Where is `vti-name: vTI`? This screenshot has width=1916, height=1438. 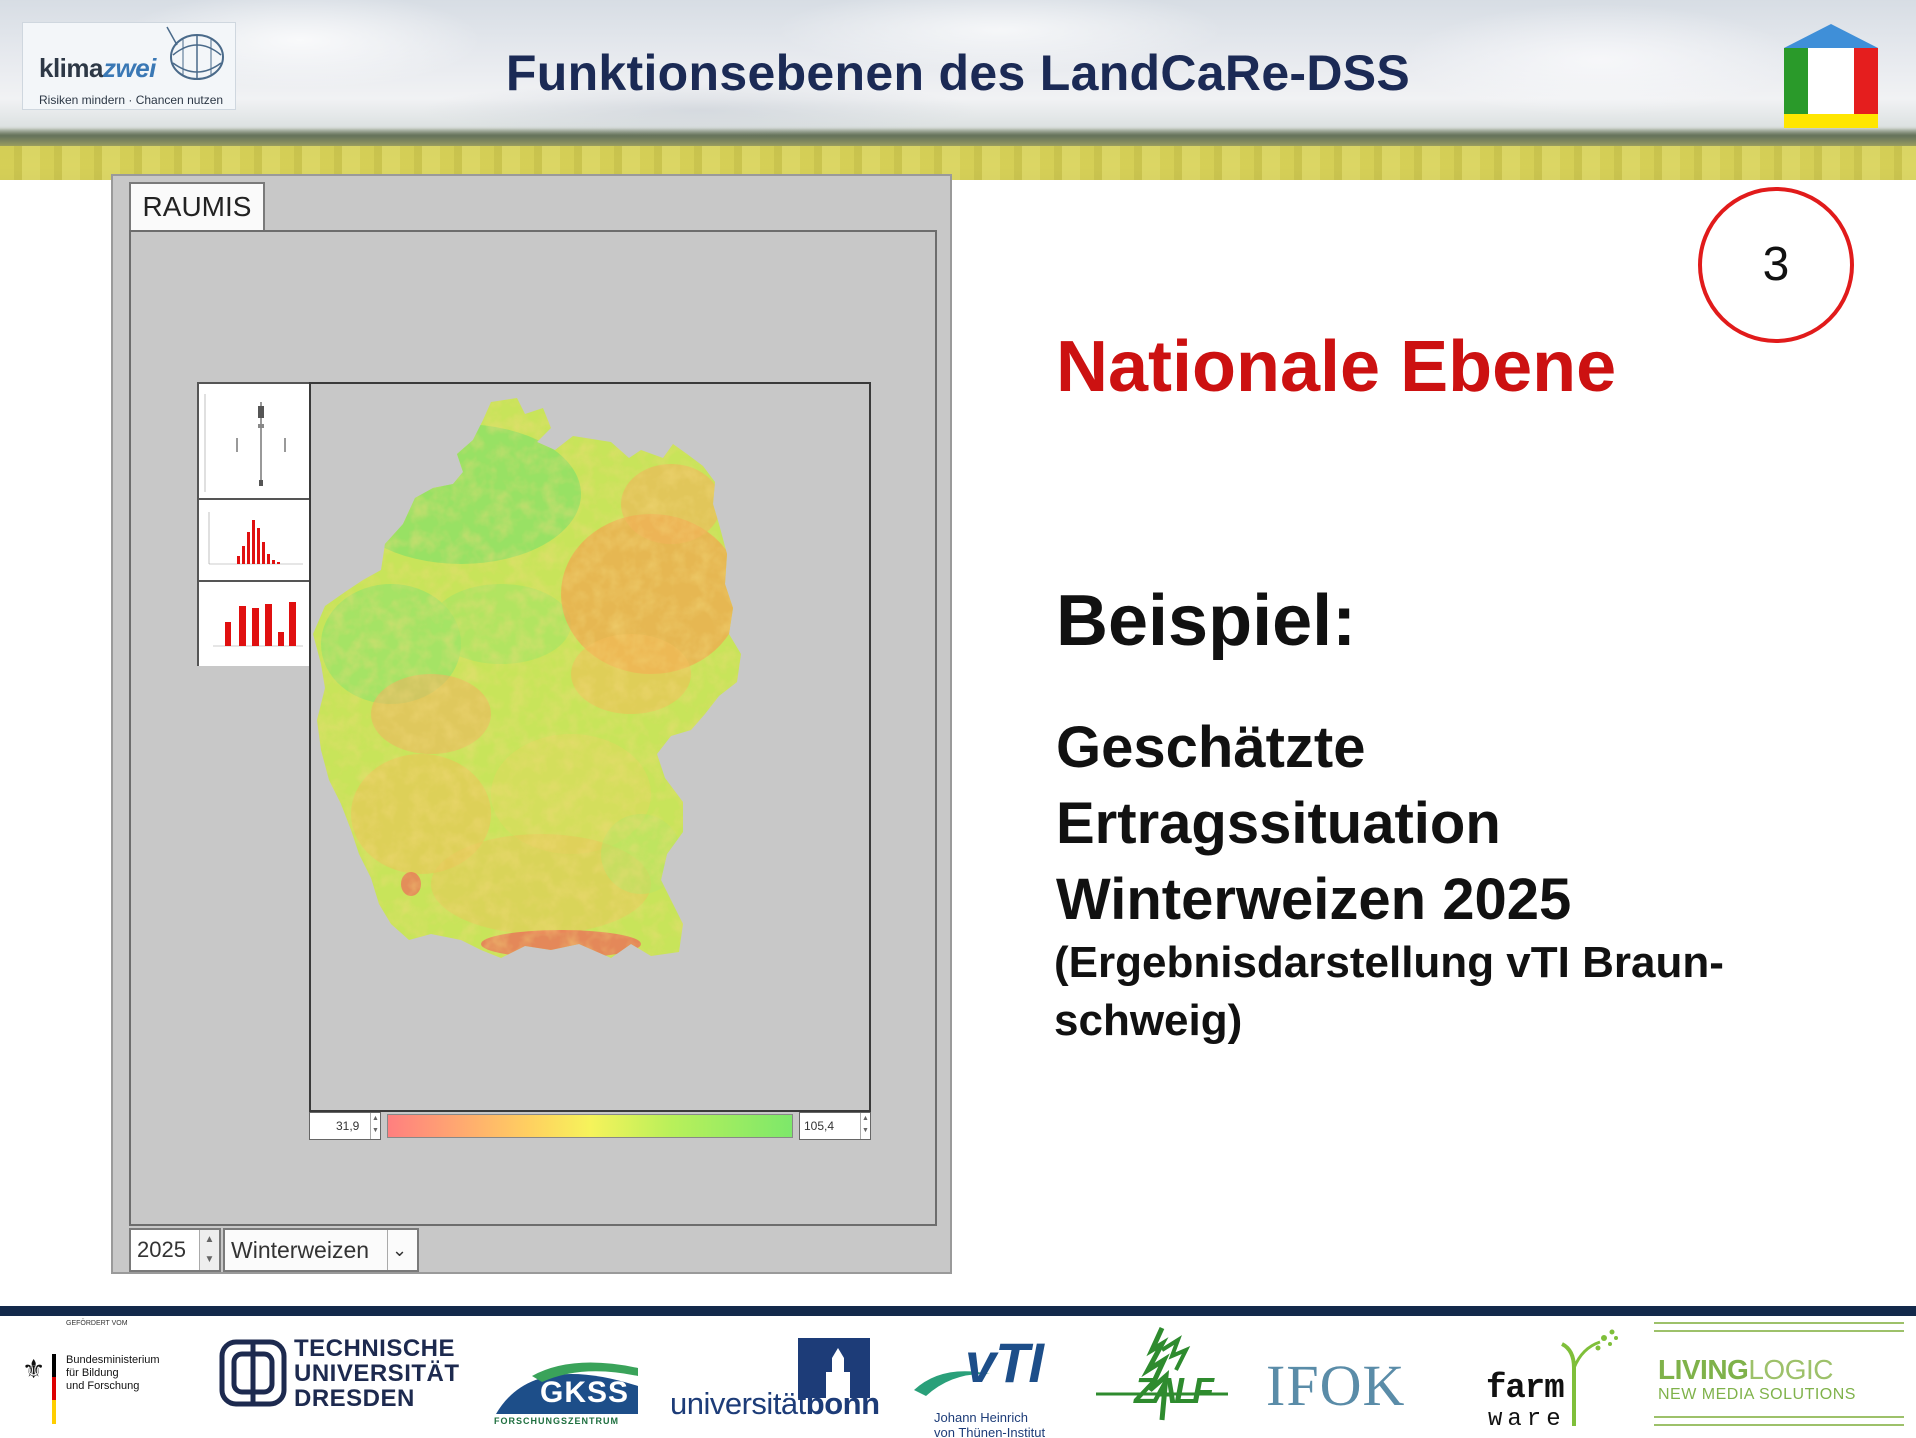
vti-name: vTI is located at coordinates (1004, 1362).